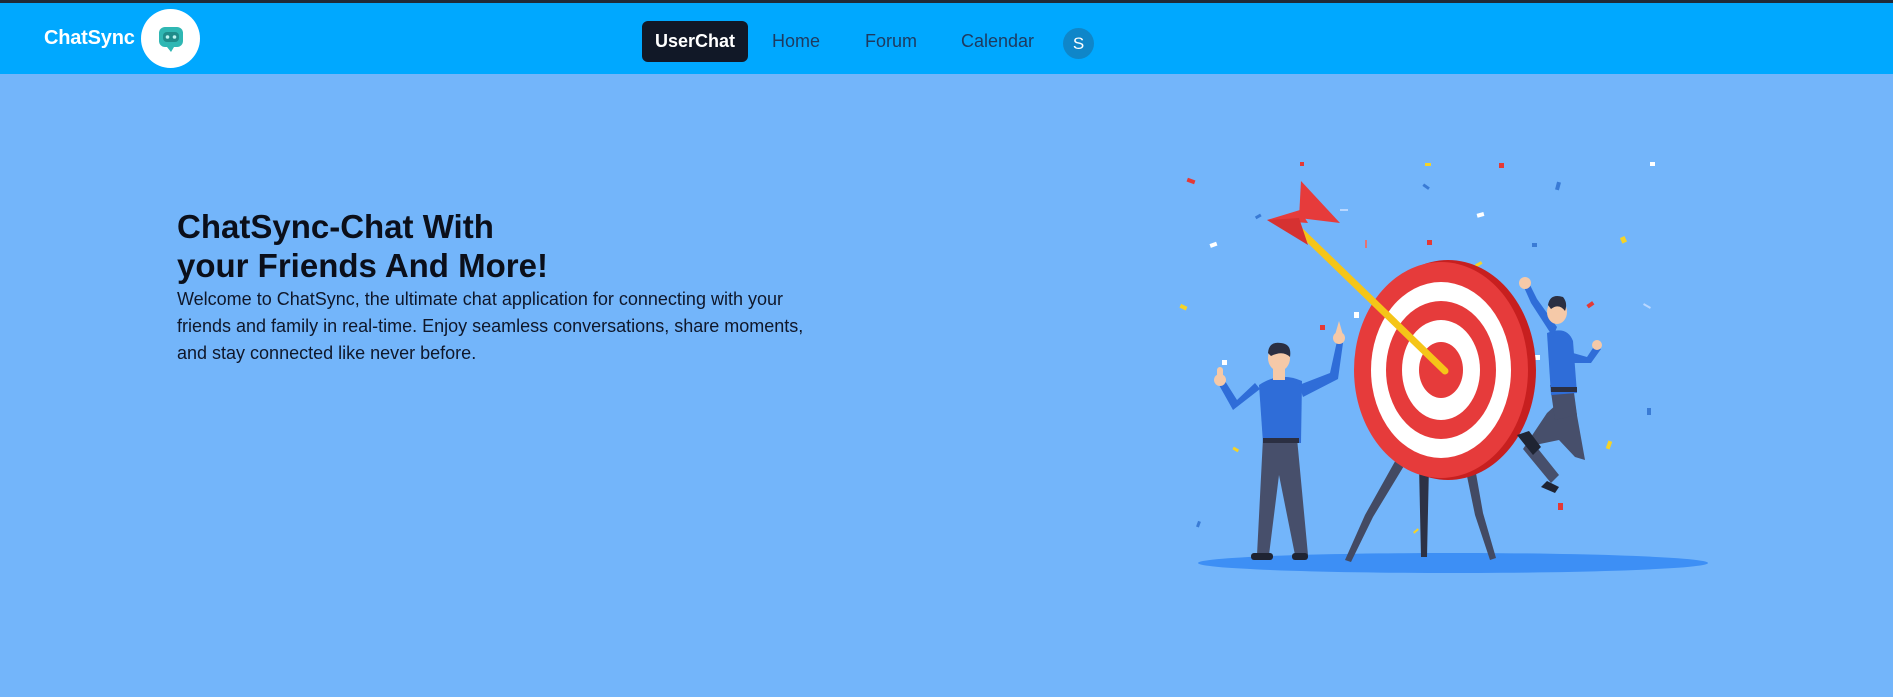 Image resolution: width=1893 pixels, height=697 pixels. I want to click on nav-link-forum: Forum, so click(891, 41).